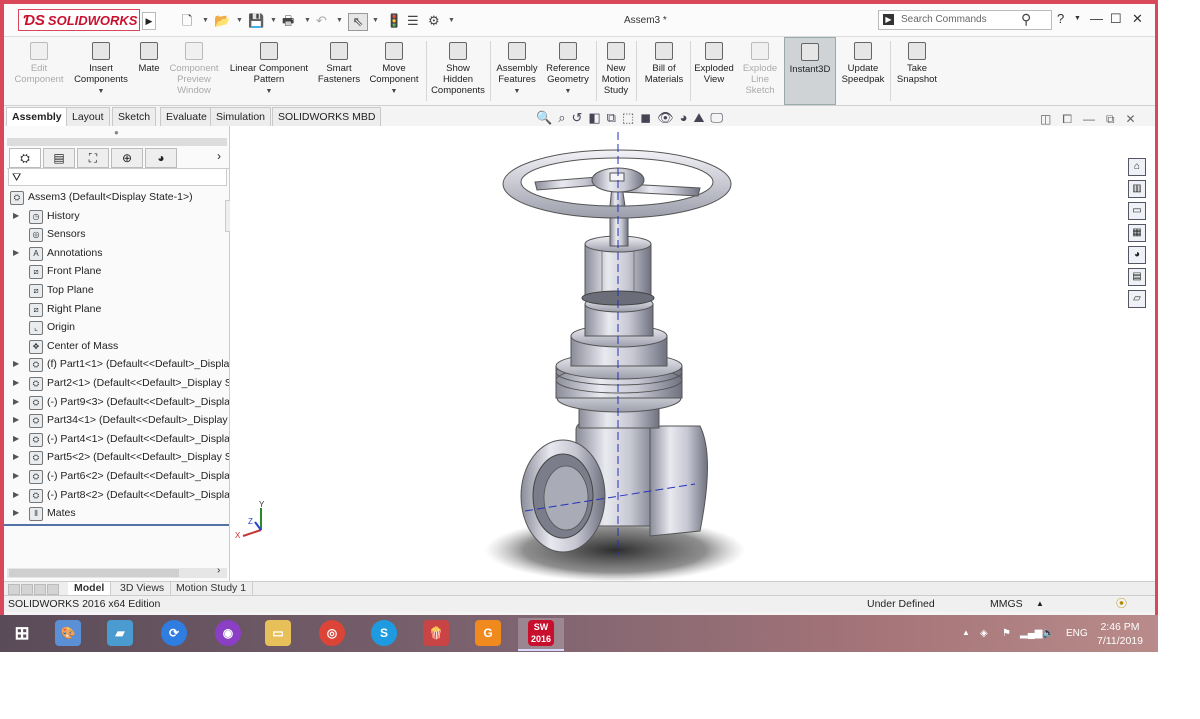 The height and width of the screenshot is (719, 1200). What do you see at coordinates (116, 290) in the screenshot?
I see `tree-item: ⧄ Top Plane` at bounding box center [116, 290].